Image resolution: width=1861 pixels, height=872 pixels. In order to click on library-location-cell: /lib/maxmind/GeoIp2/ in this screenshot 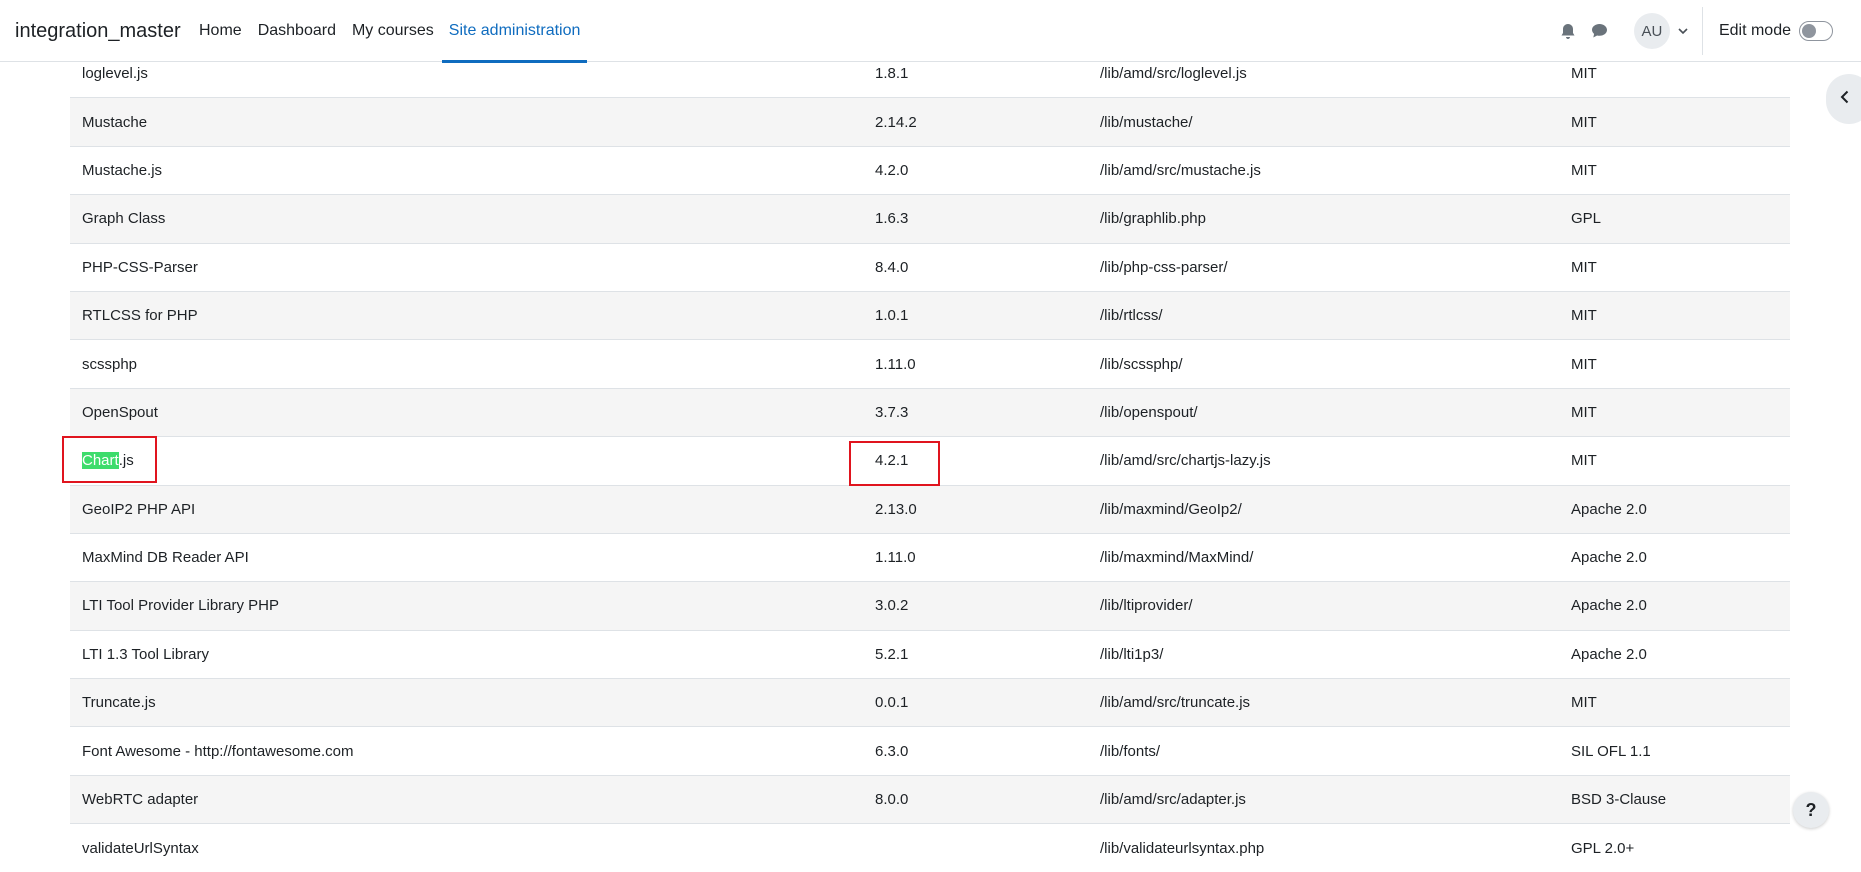, I will do `click(1323, 509)`.